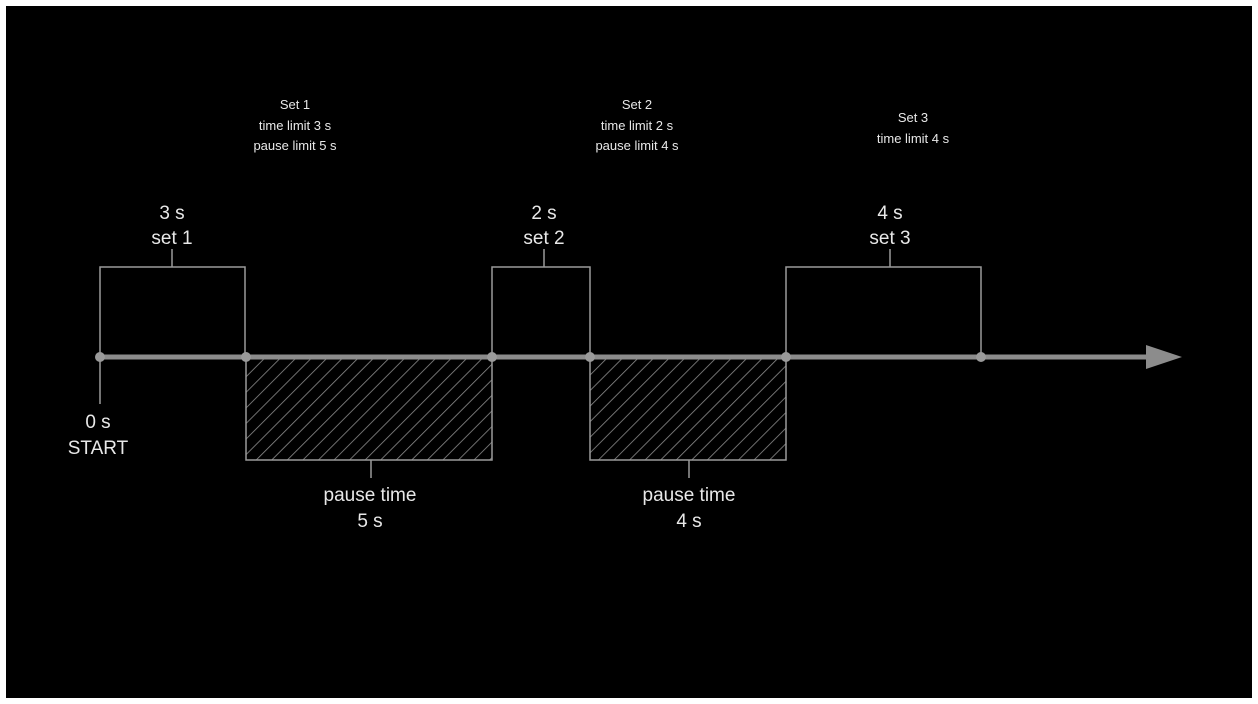 This screenshot has height=704, width=1258. Describe the element at coordinates (369, 521) in the screenshot. I see `pause-1-duration: 5 s` at that location.